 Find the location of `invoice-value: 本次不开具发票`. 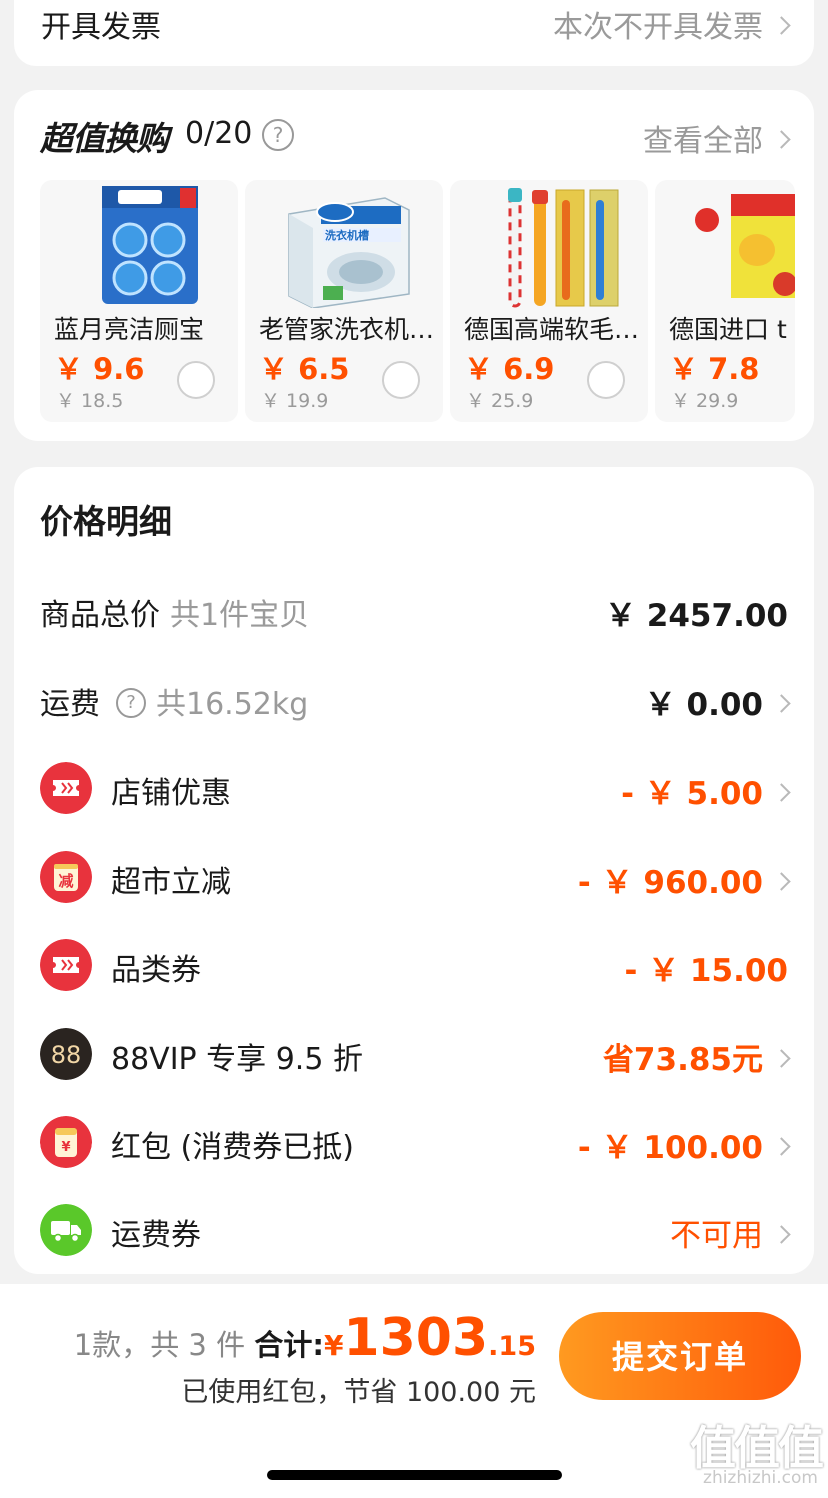

invoice-value: 本次不开具发票 is located at coordinates (672, 24).